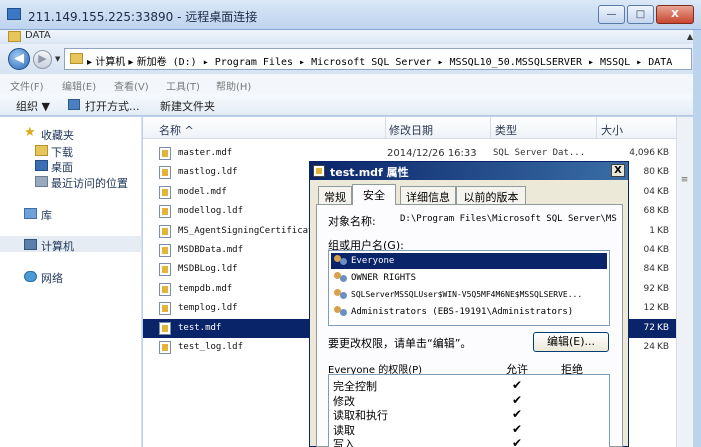 Image resolution: width=701 pixels, height=447 pixels. What do you see at coordinates (697, 238) in the screenshot?
I see `window-frame` at bounding box center [697, 238].